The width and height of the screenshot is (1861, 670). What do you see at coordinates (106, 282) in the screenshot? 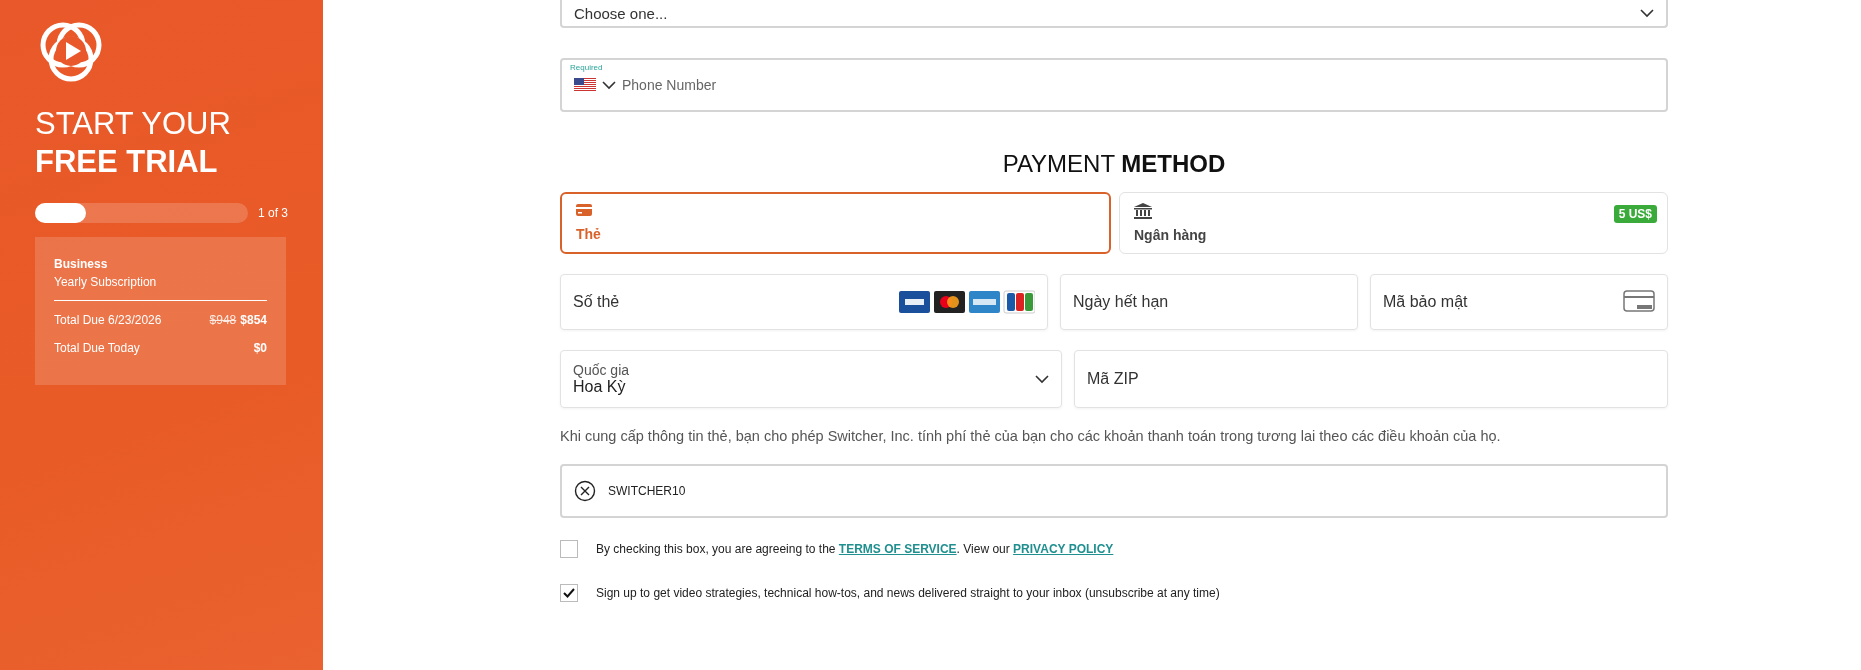
I see `plan-subtitle: Yearly Subscription` at bounding box center [106, 282].